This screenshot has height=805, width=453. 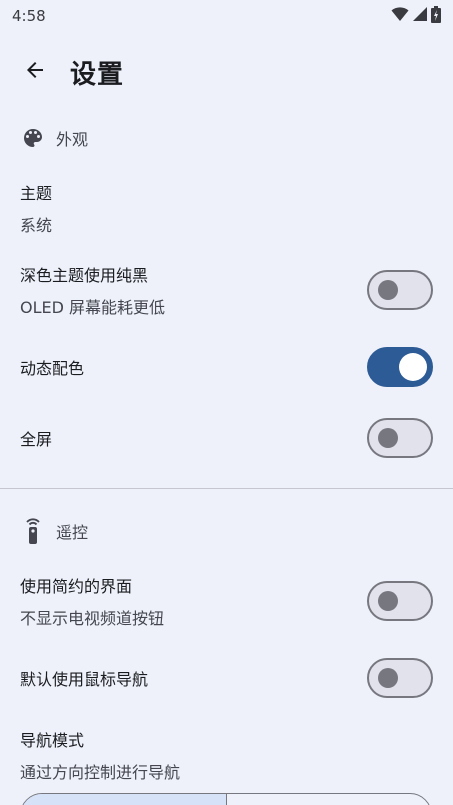 I want to click on setting-fullscreen: 全屏, so click(x=226, y=438).